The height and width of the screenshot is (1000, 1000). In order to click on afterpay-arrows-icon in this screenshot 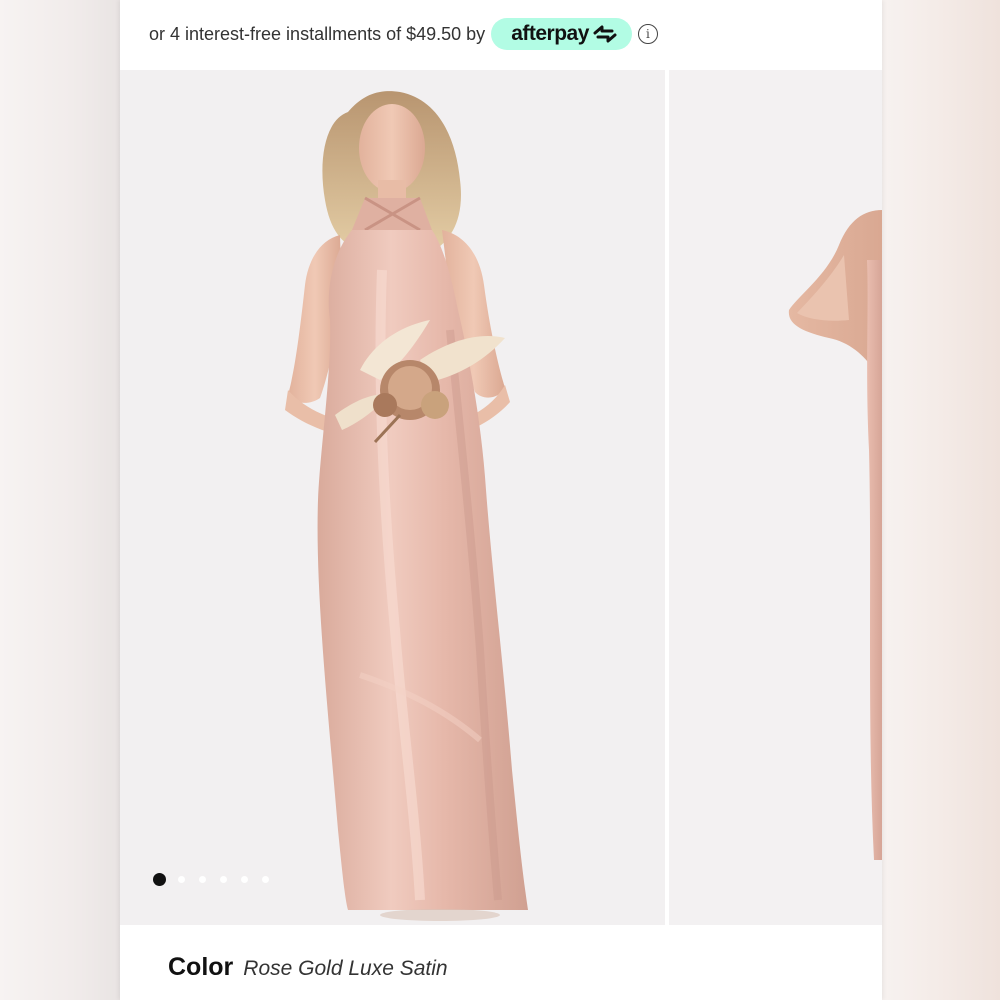, I will do `click(605, 34)`.